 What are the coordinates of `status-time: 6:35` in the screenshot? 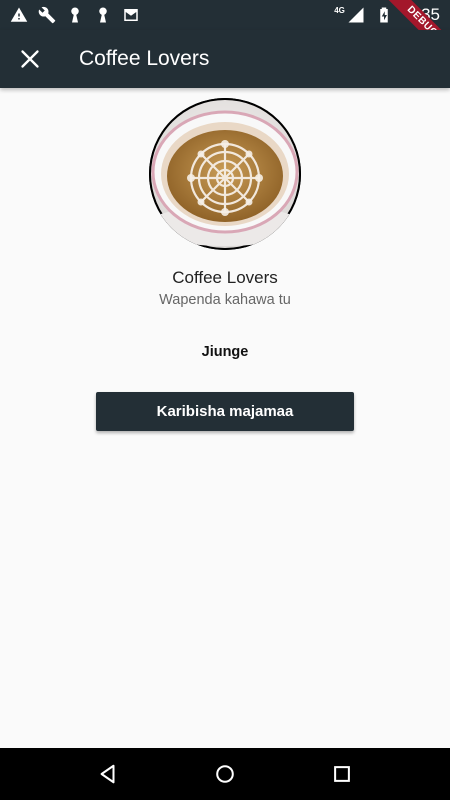 It's located at (423, 14).